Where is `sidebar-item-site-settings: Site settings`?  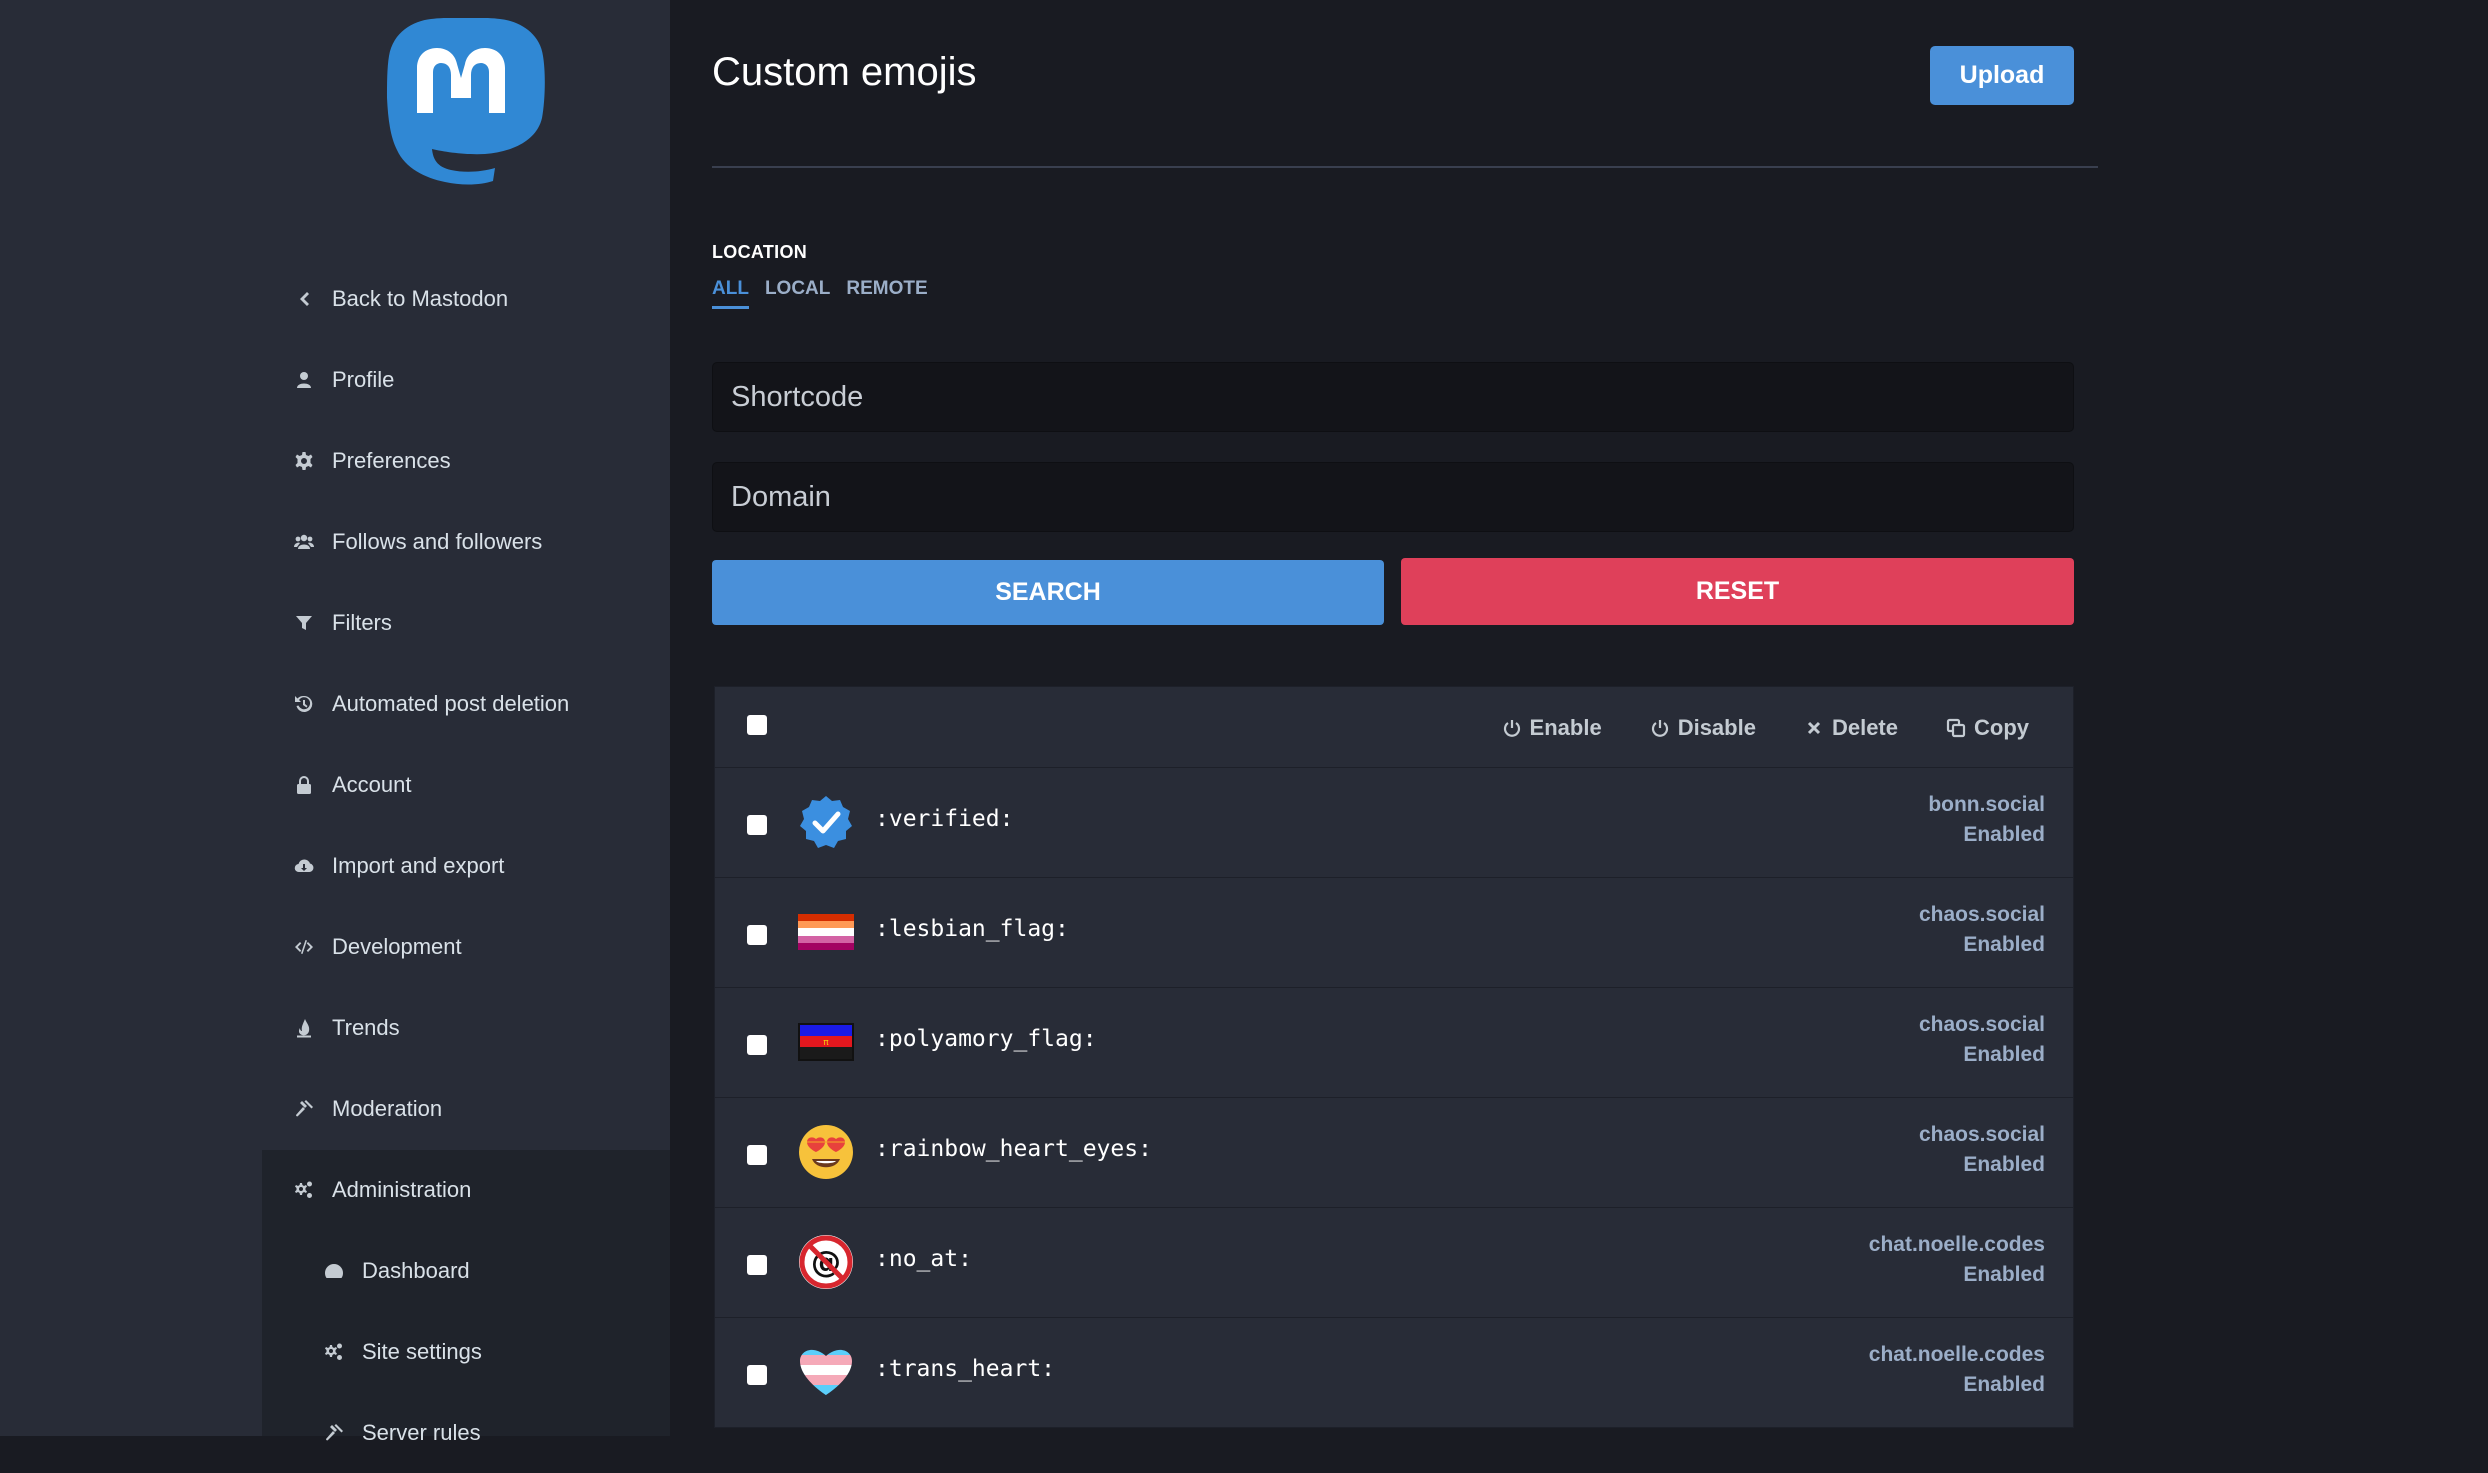
sidebar-item-site-settings: Site settings is located at coordinates (466, 1352).